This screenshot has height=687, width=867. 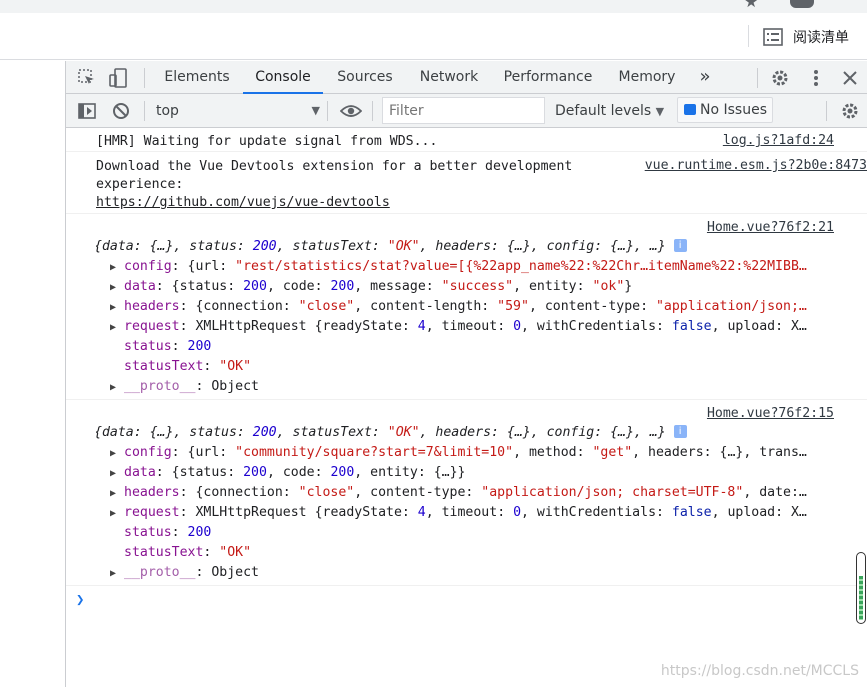 I want to click on tab-elements: Elements, so click(x=197, y=77).